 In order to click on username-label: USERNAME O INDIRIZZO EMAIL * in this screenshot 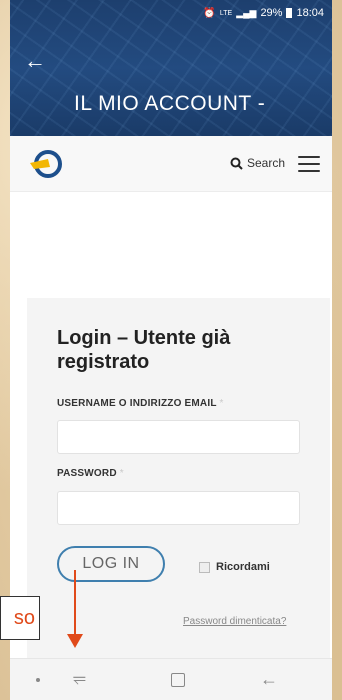, I will do `click(140, 403)`.